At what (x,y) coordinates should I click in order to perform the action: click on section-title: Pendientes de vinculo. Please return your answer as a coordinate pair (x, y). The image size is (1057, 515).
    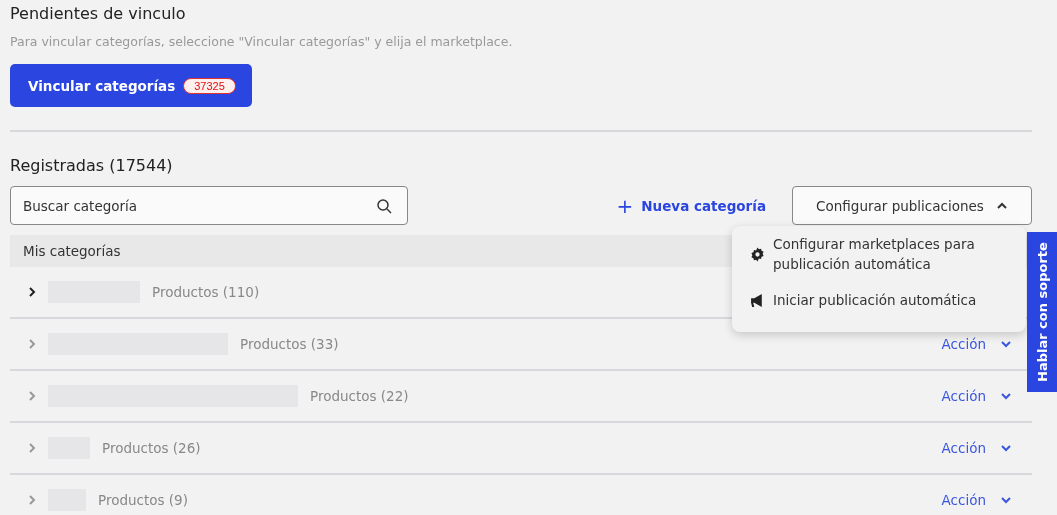
    Looking at the image, I should click on (98, 14).